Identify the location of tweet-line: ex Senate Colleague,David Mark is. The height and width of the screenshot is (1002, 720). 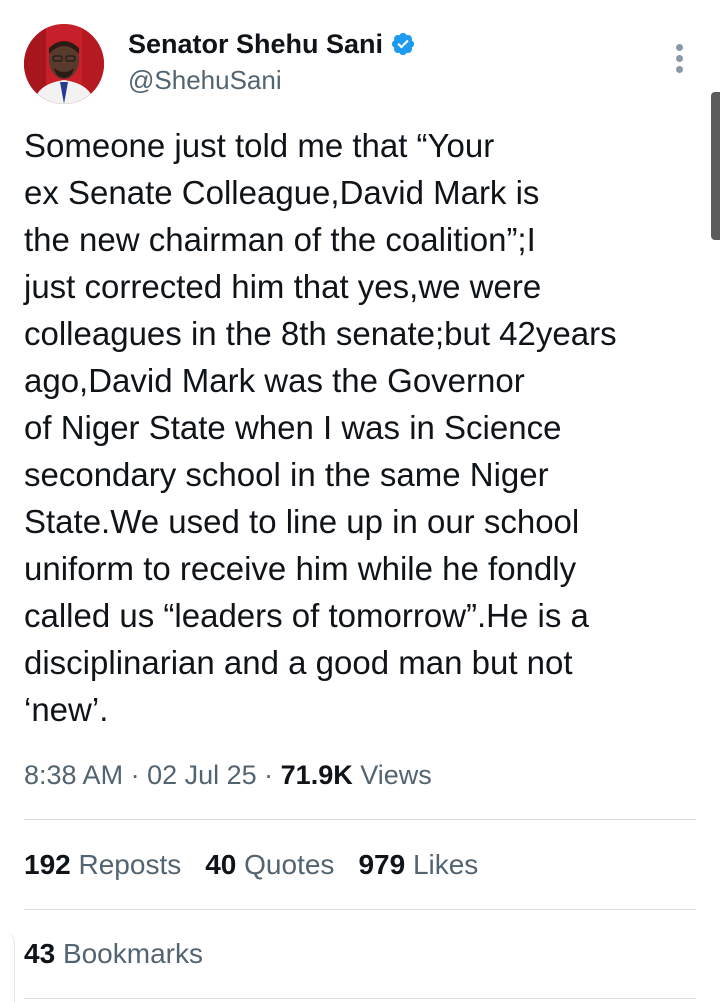
(282, 192).